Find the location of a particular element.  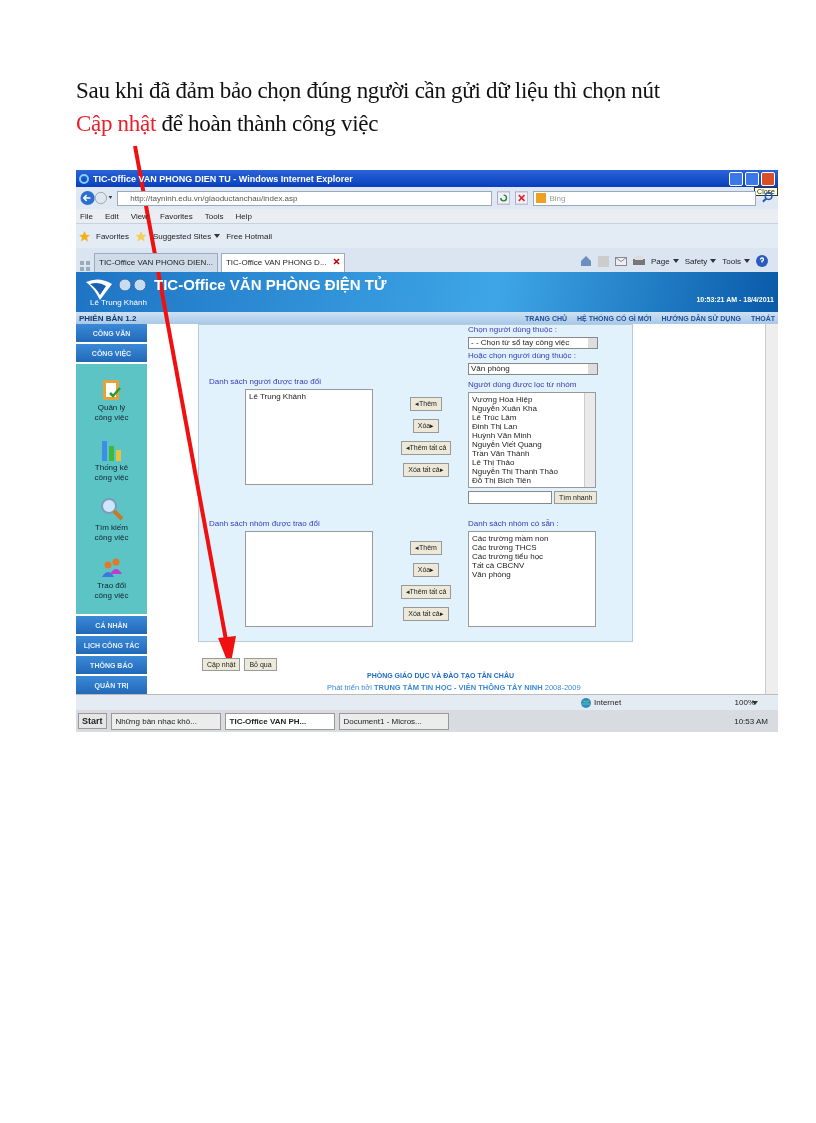

minimize-button is located at coordinates (736, 178).